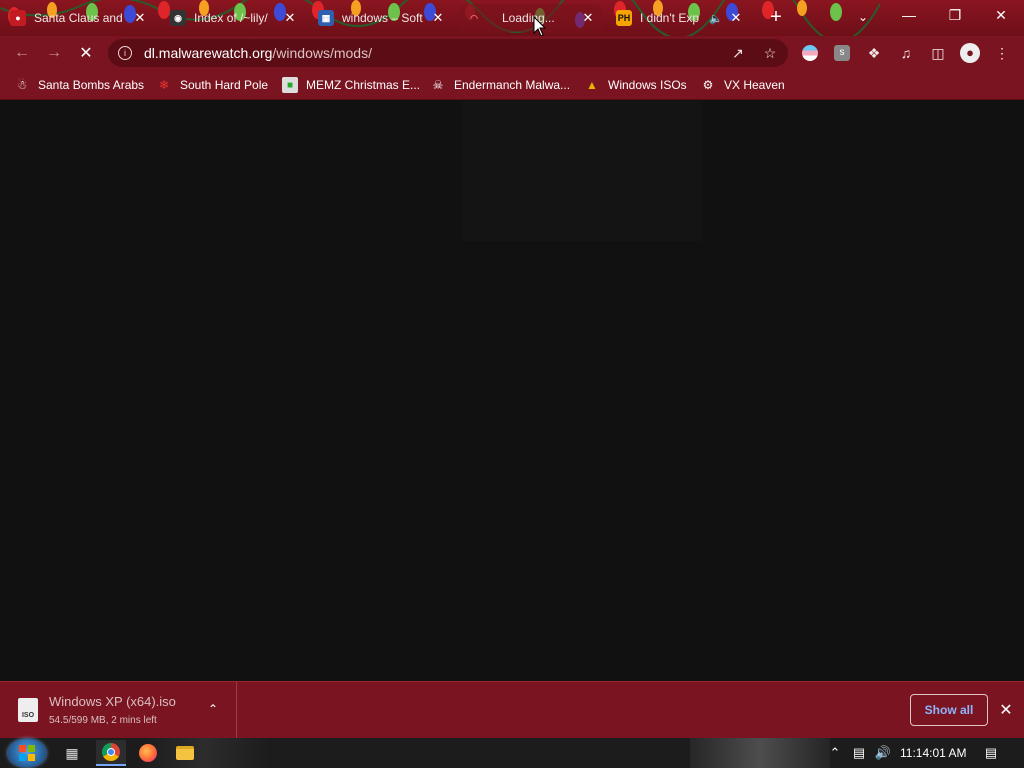  I want to click on stop-icon: ✕, so click(86, 53).